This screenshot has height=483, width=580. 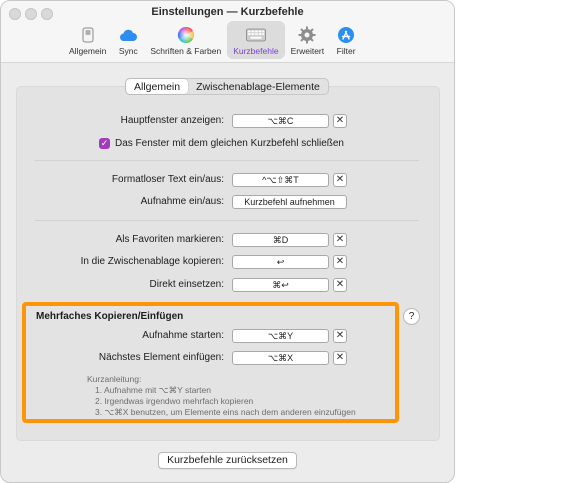 I want to click on main-window-clear-button: ✕, so click(x=340, y=121).